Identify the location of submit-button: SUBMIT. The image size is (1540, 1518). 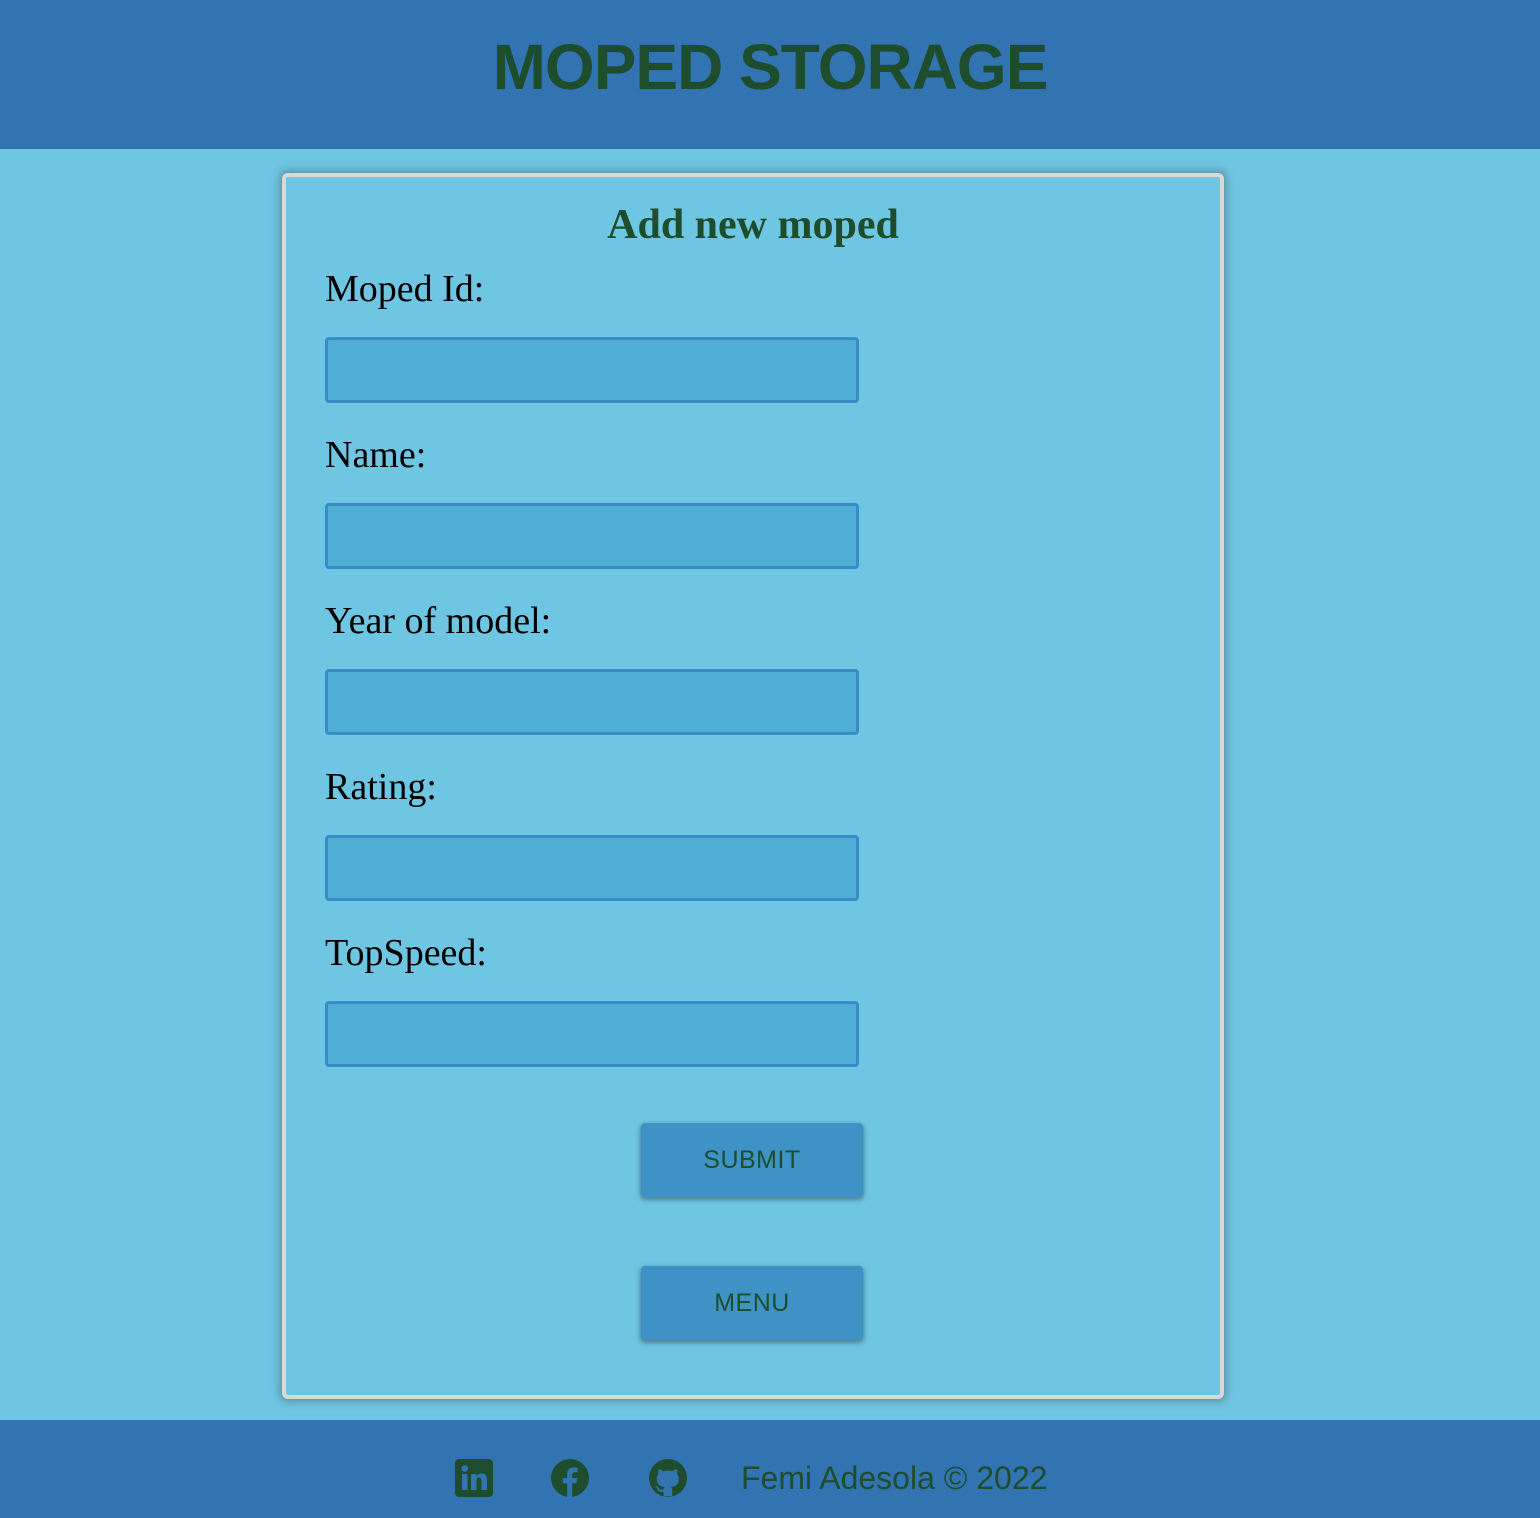
(752, 1160).